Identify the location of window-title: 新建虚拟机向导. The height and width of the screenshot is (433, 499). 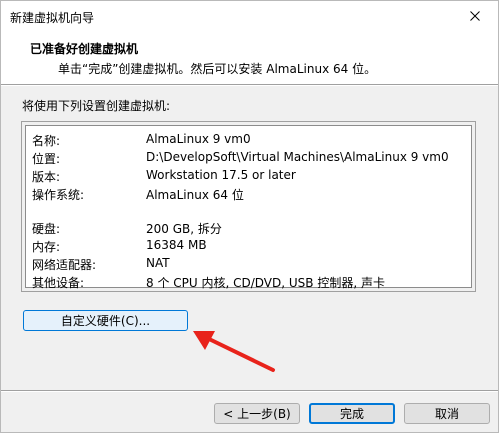
(52, 18).